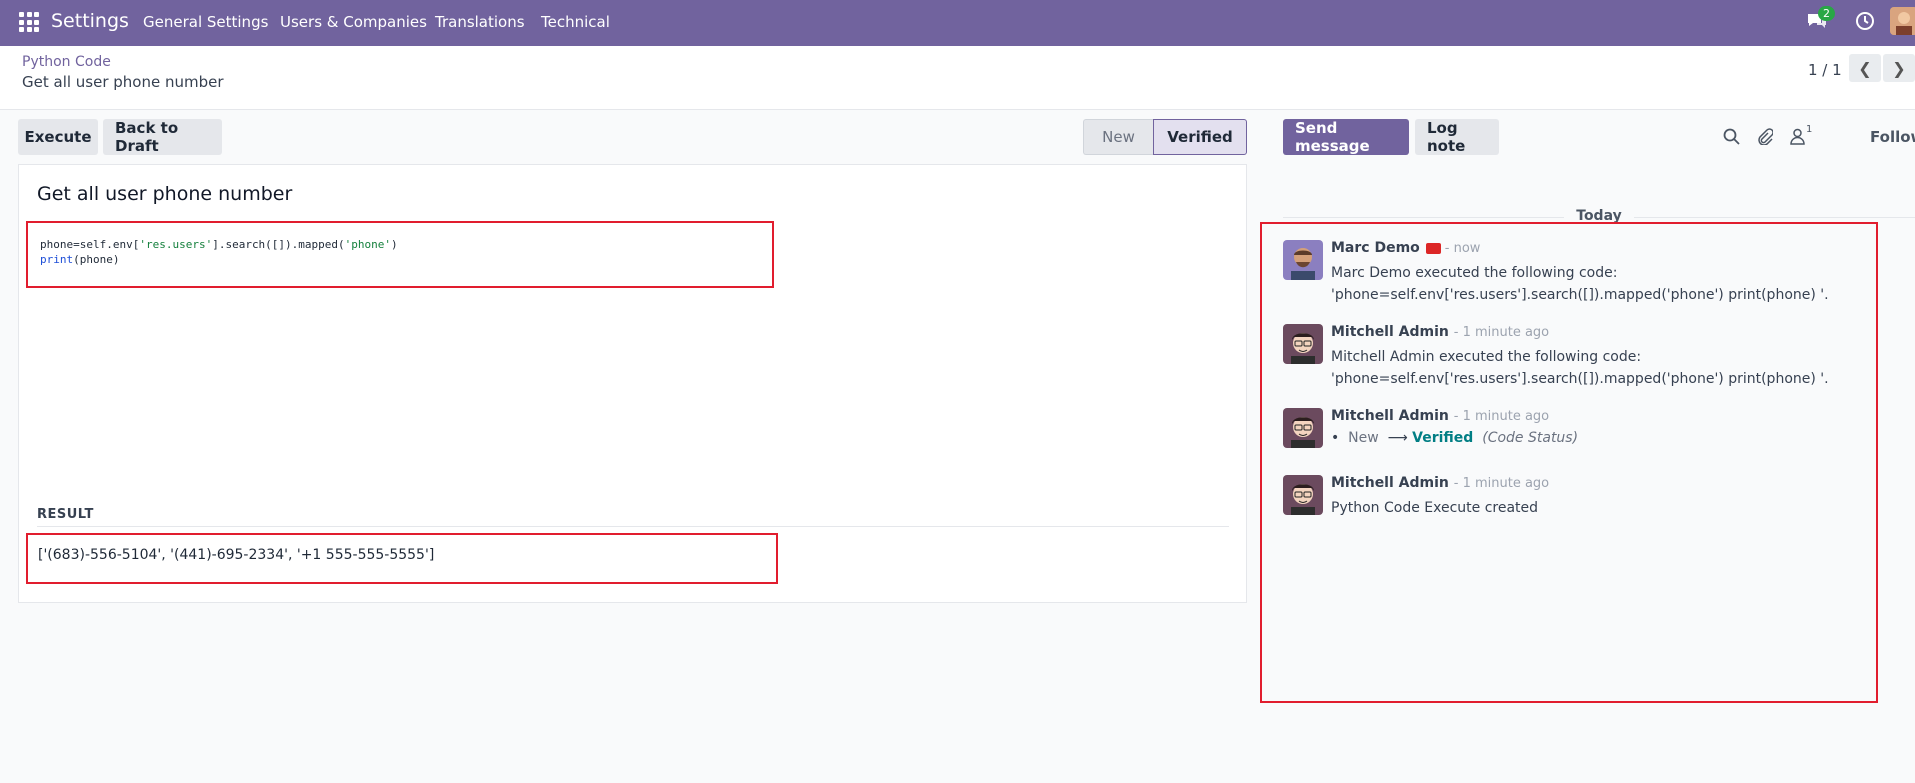 Image resolution: width=1915 pixels, height=783 pixels. I want to click on menu-translations: Translations, so click(480, 22).